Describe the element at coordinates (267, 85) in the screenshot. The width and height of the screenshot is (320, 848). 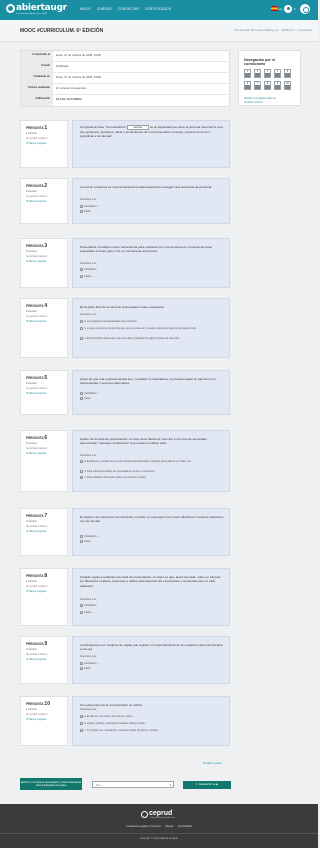
I see `quiz-nav-button-8: 8` at that location.